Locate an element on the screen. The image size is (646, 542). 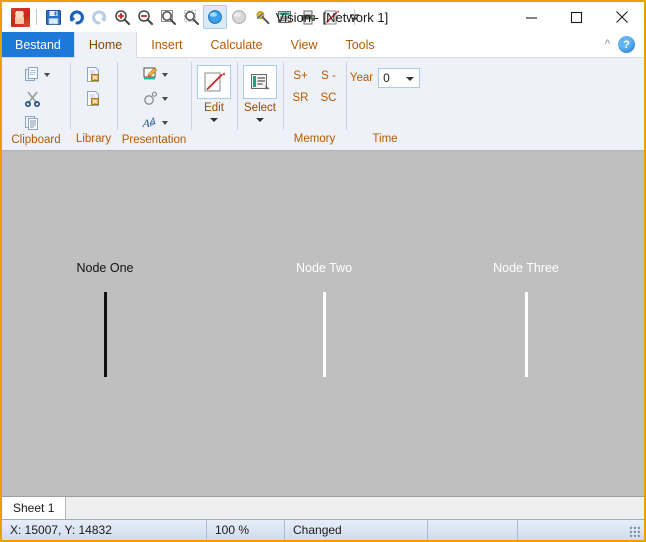
ribbon-group-label-edit is located at coordinates (214, 141).